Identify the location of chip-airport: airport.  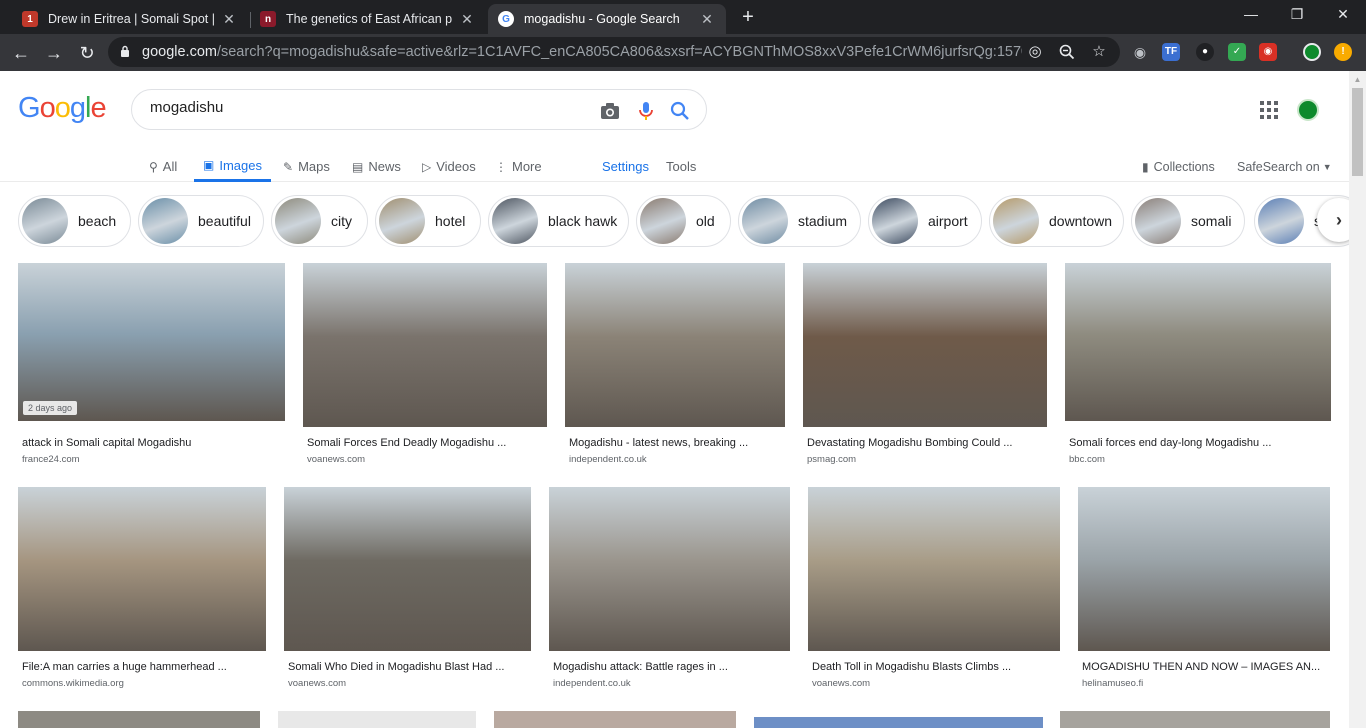
(925, 221).